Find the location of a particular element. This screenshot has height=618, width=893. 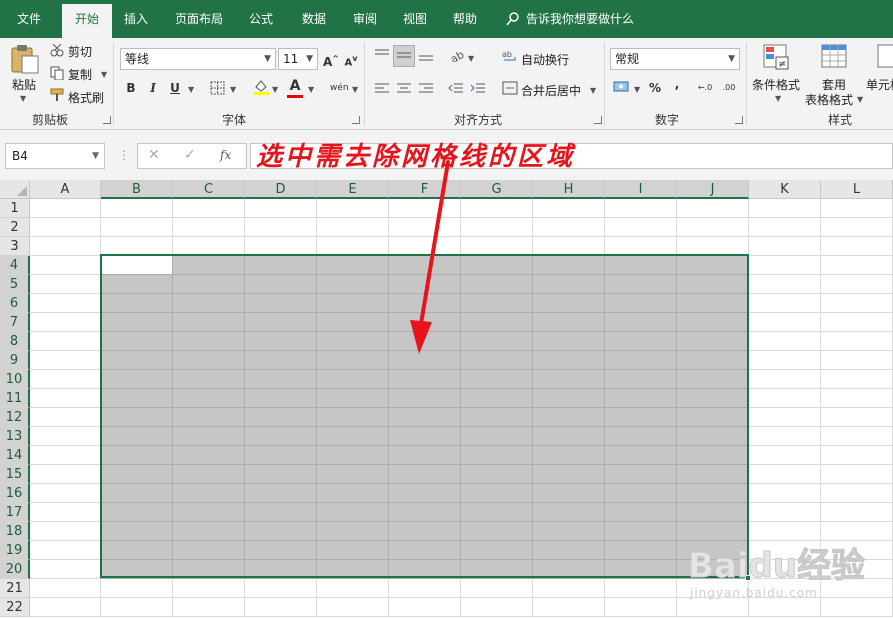

decrease-font-size-icon: Av is located at coordinates (351, 59).